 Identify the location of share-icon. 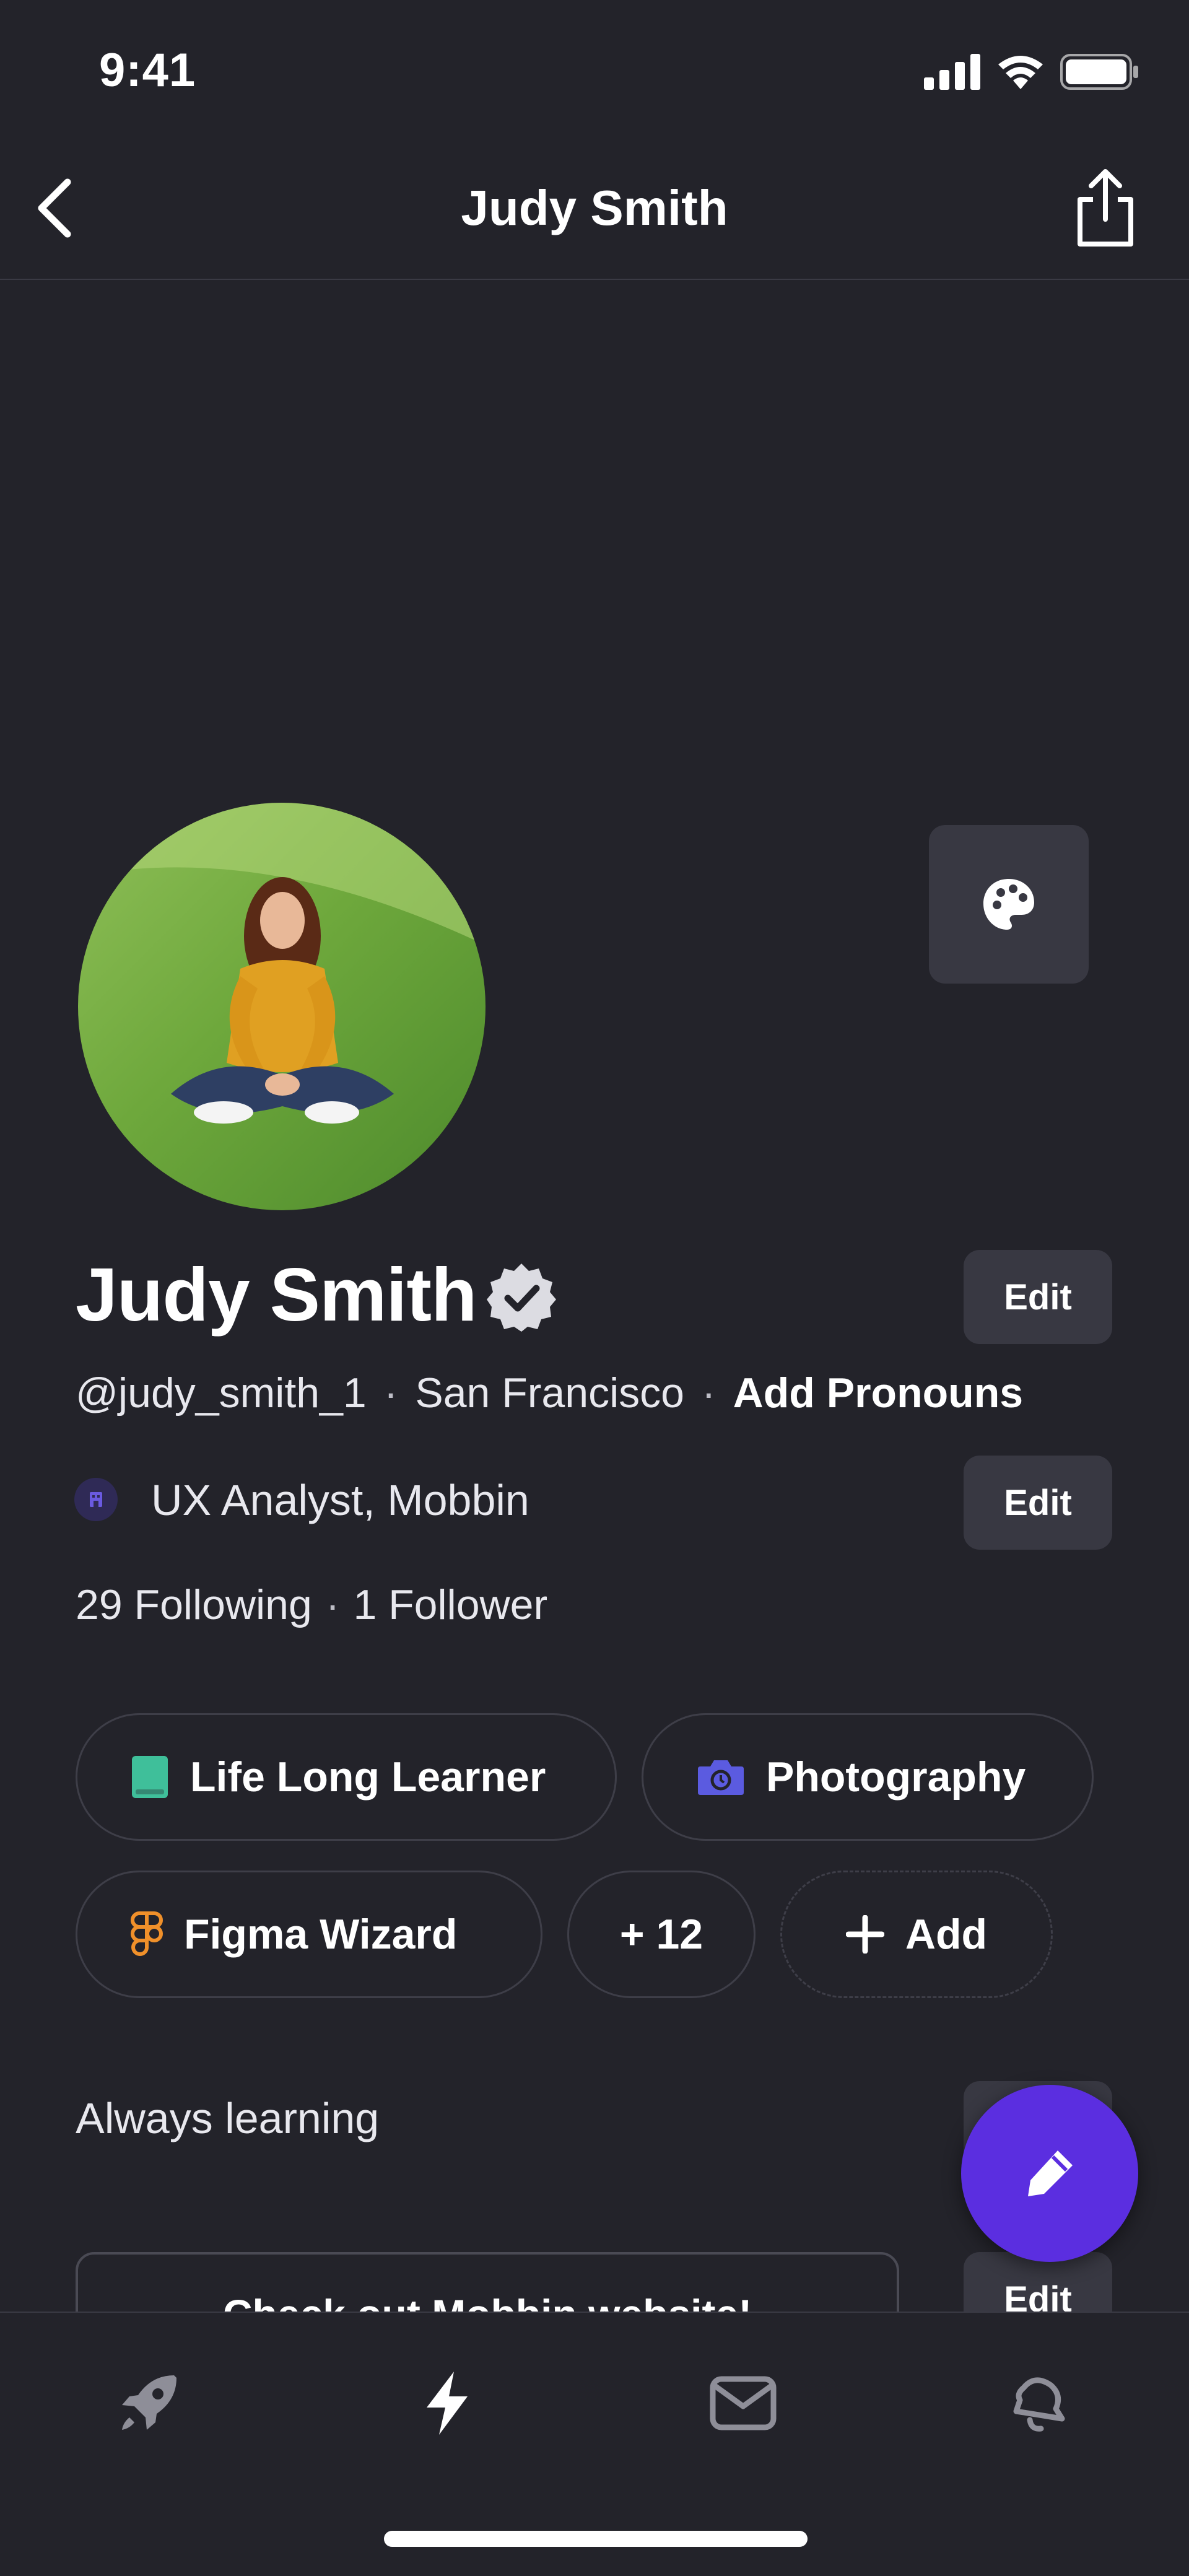
(1105, 208).